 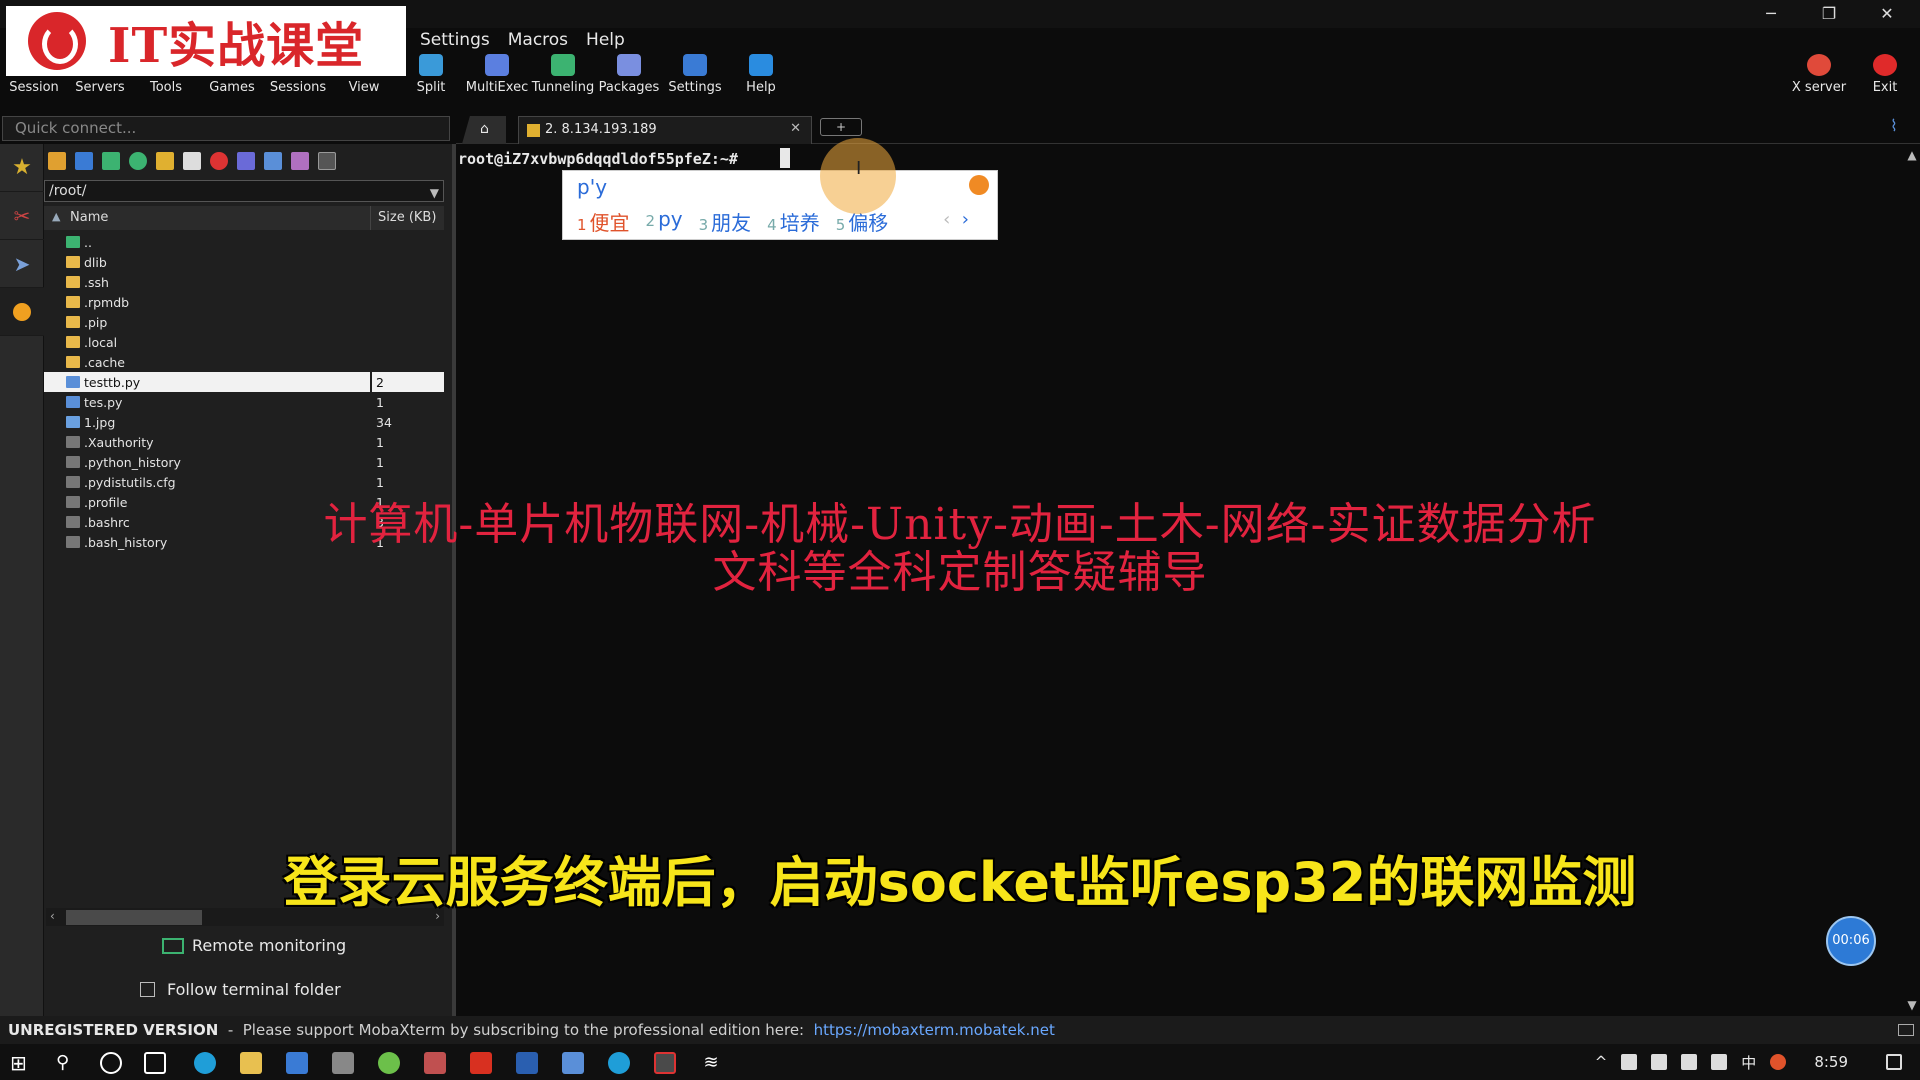 I want to click on toolbar-packages-button: Packages, so click(x=629, y=74).